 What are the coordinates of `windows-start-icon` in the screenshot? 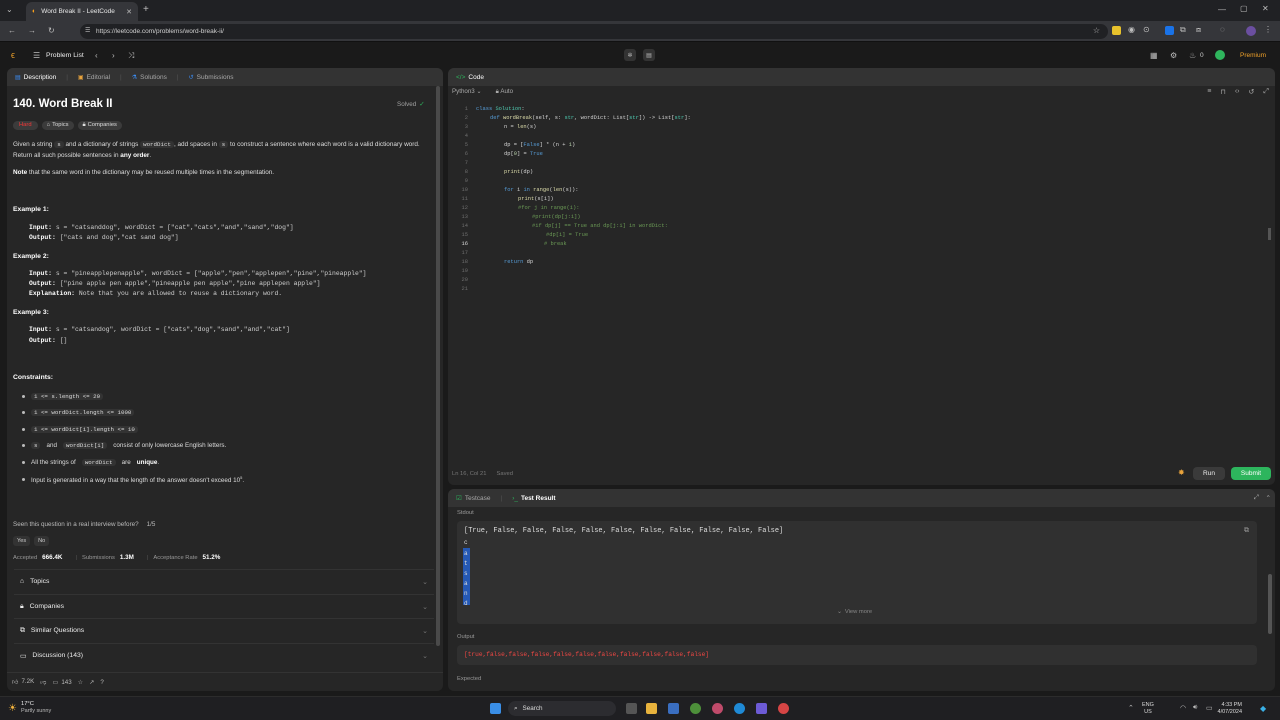 It's located at (495, 708).